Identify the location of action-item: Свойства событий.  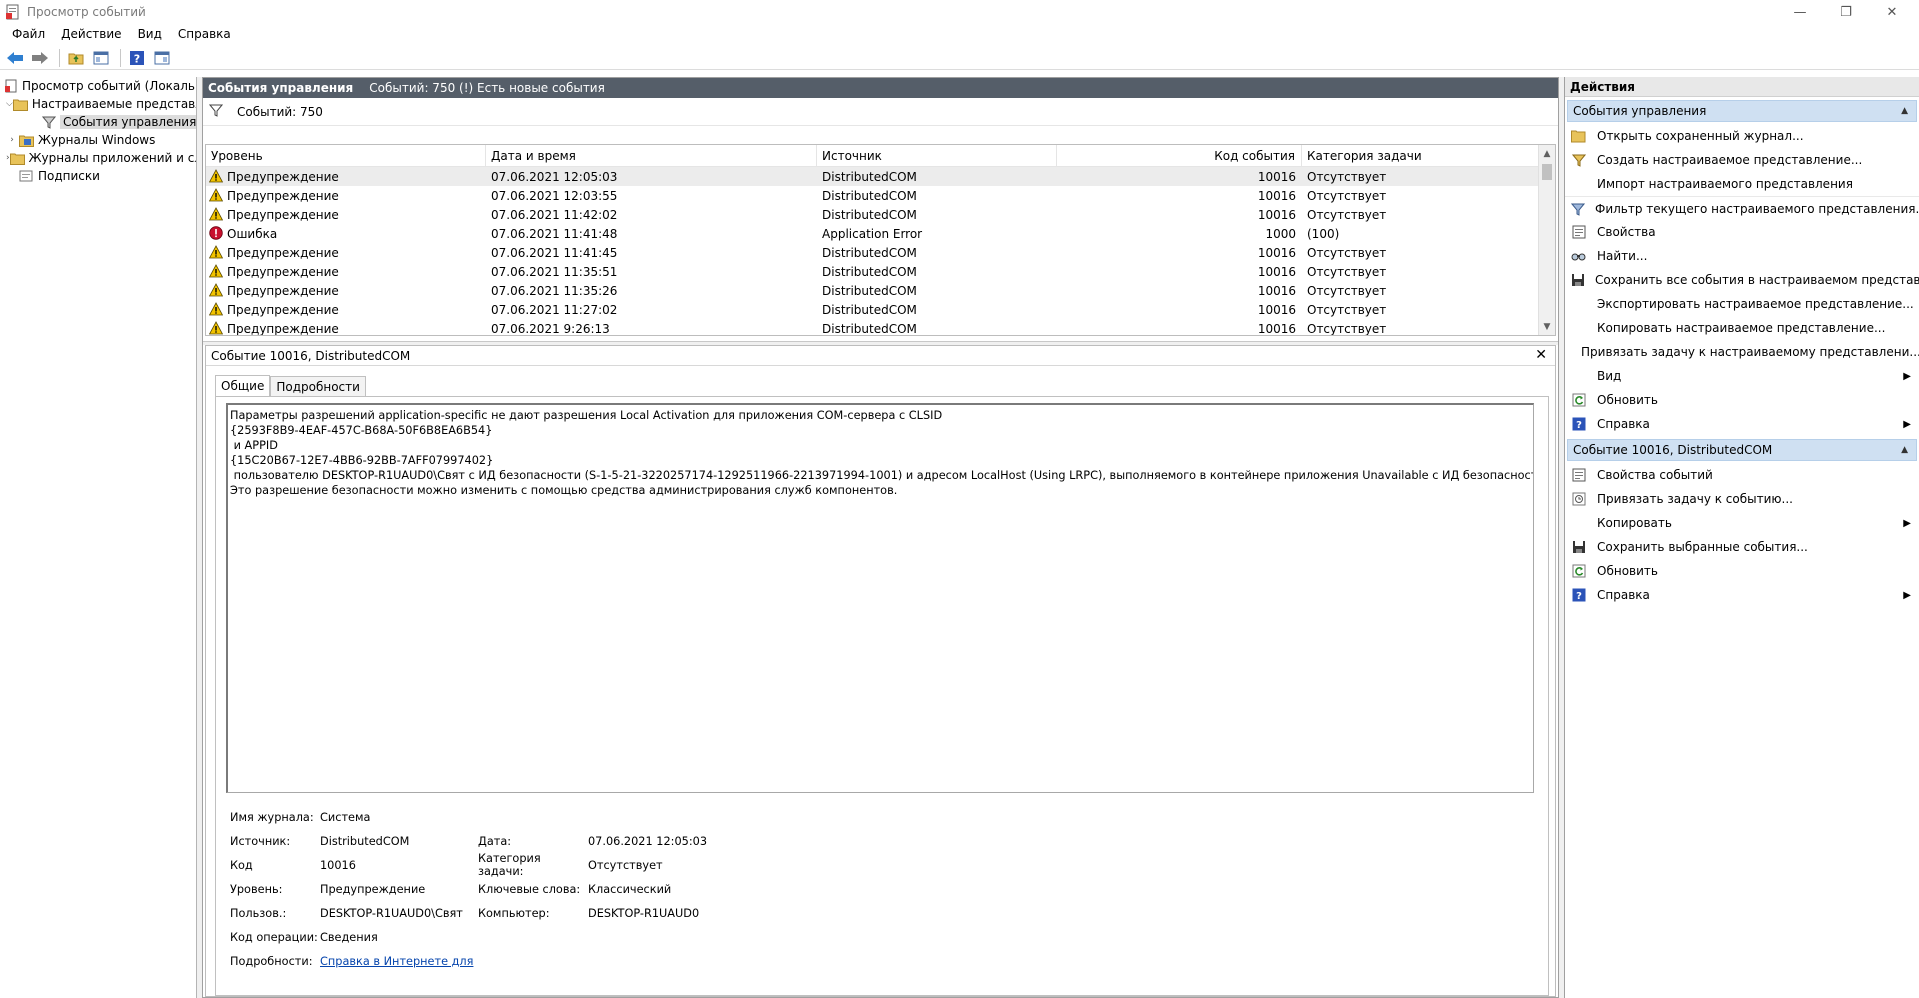
(1742, 475).